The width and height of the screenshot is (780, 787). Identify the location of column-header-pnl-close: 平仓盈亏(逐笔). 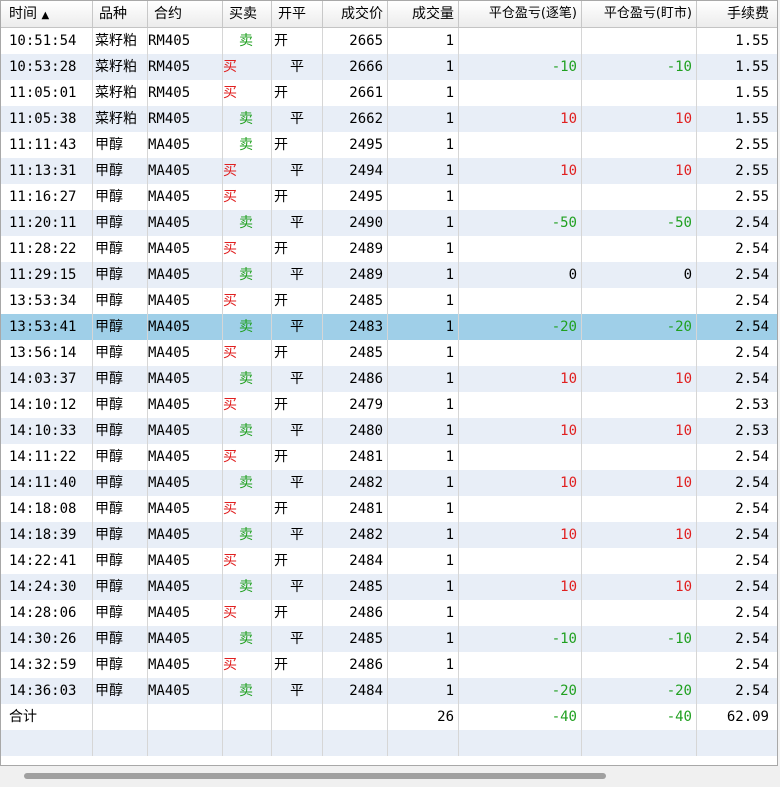
(520, 14).